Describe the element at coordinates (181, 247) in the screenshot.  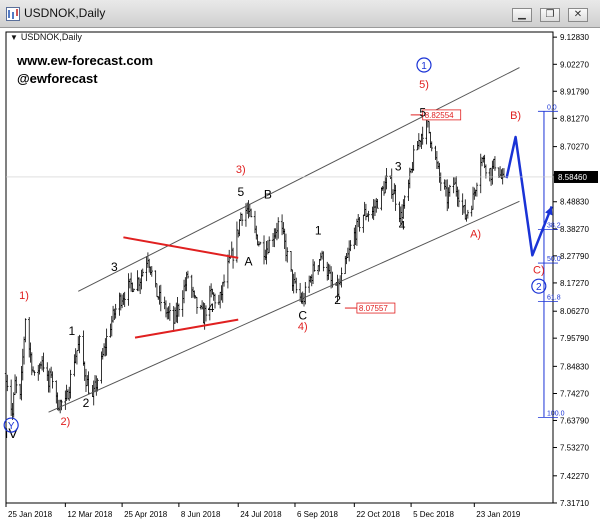
I see `triangle-line` at that location.